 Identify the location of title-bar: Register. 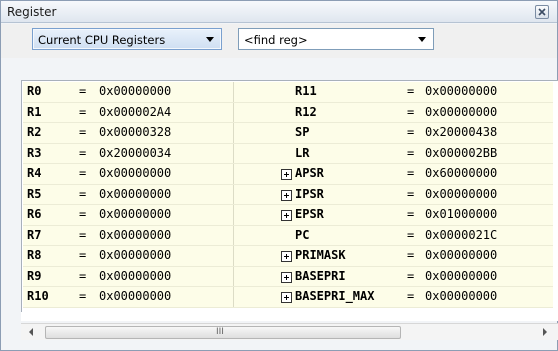
(279, 12).